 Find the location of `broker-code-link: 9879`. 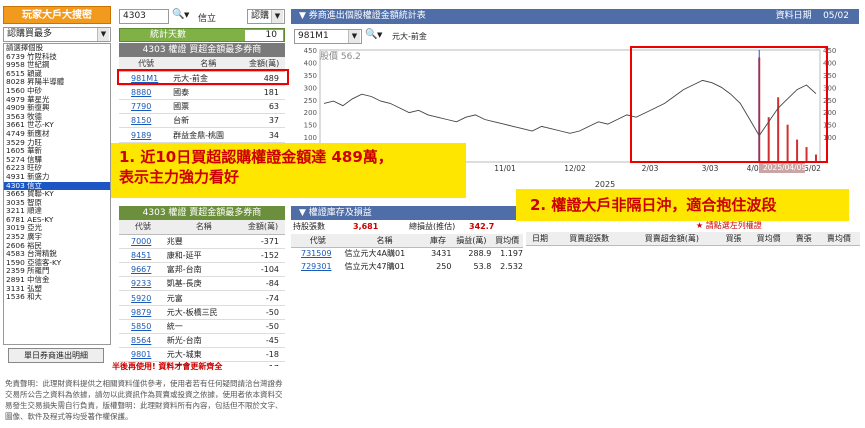

broker-code-link: 9879 is located at coordinates (143, 312).